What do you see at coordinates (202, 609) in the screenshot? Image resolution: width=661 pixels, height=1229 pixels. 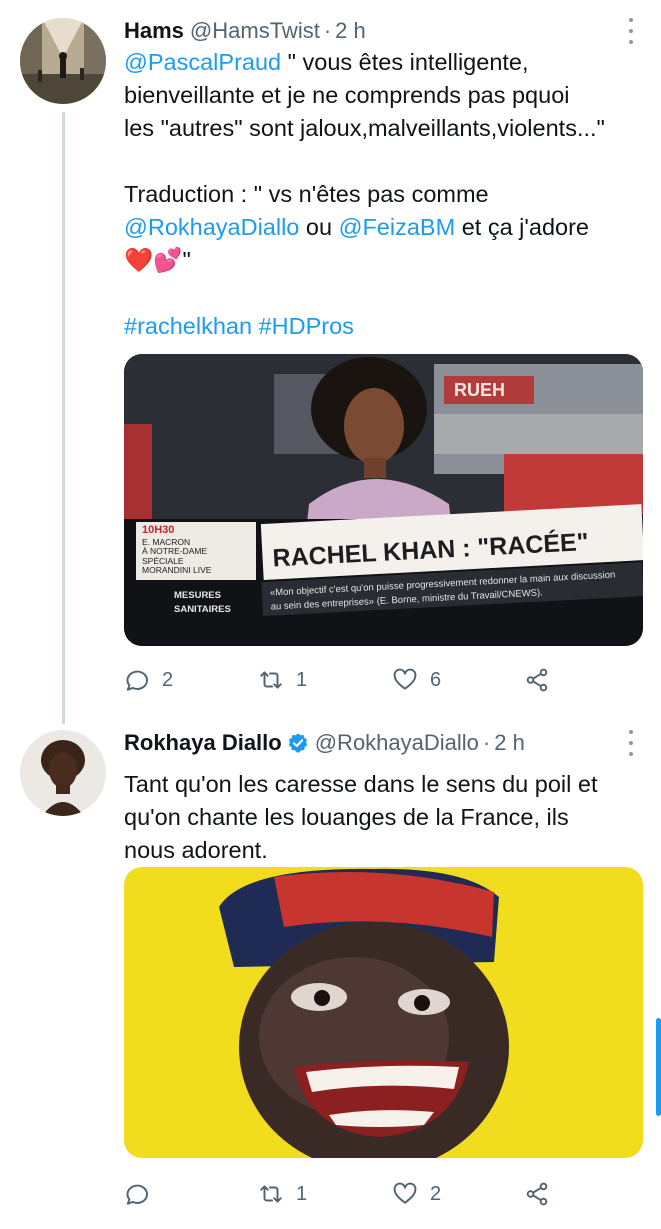 I see `svg-text: SANITAIRES` at bounding box center [202, 609].